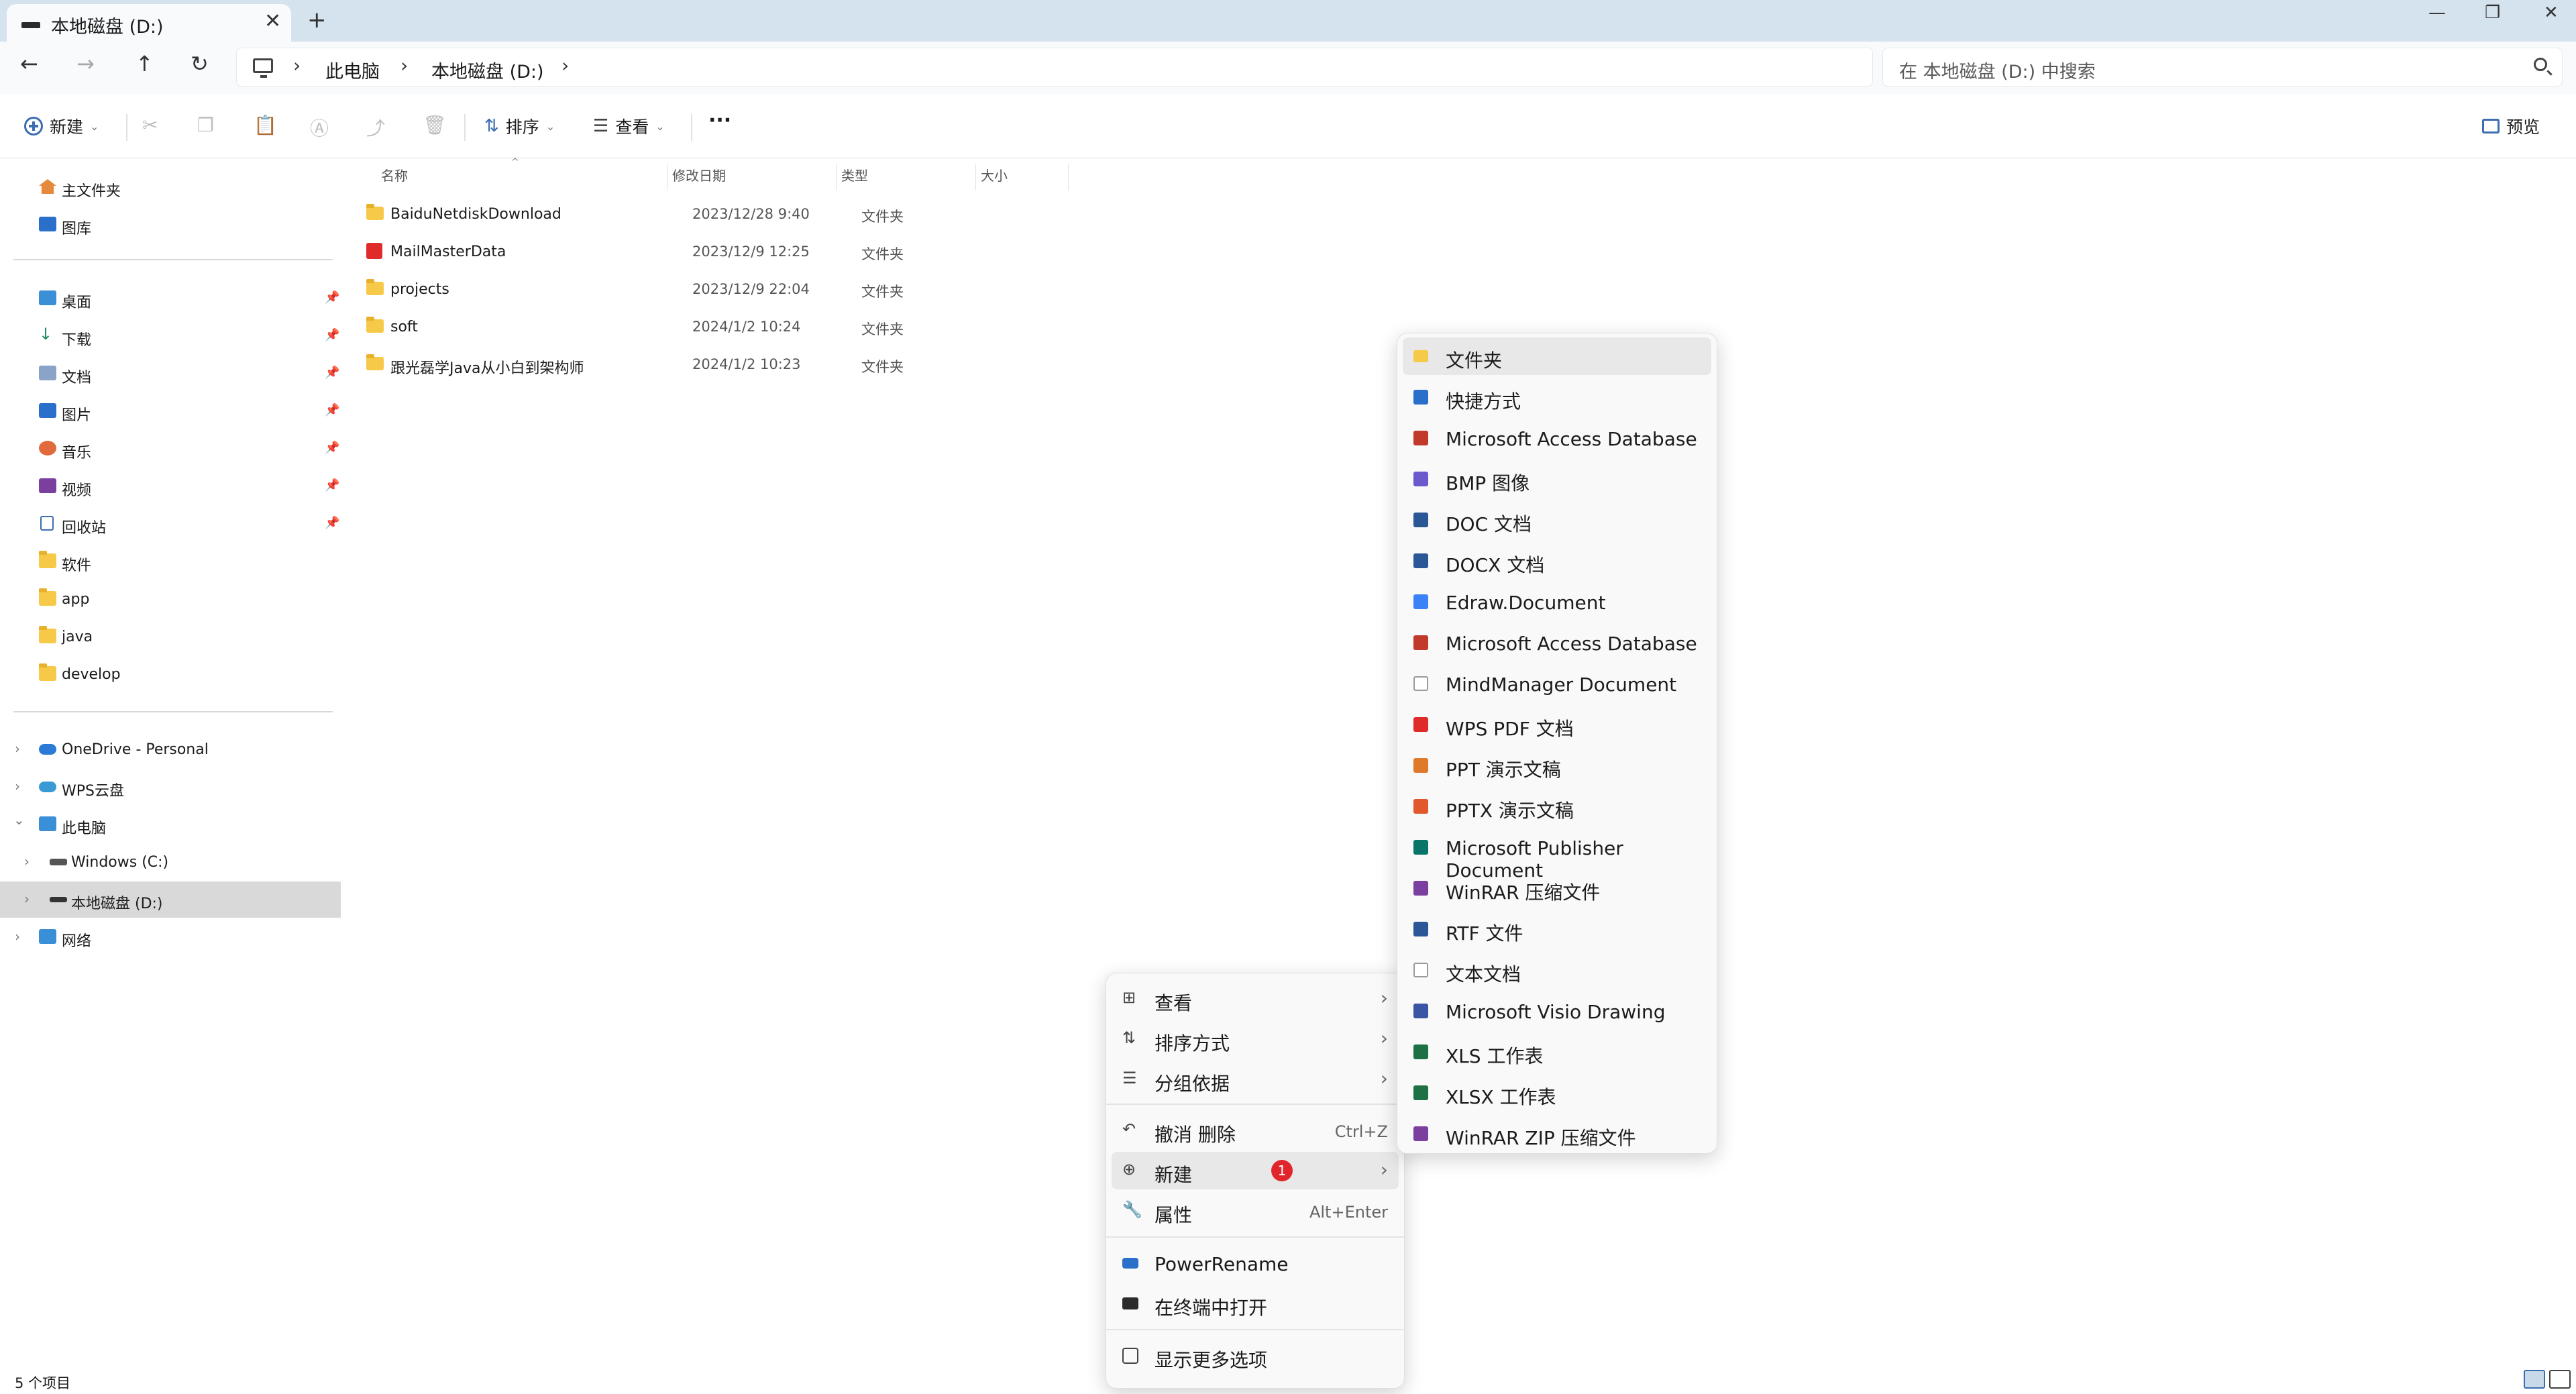  Describe the element at coordinates (519, 126) in the screenshot. I see `sort-button: ⇅ 排序 ⌄` at that location.